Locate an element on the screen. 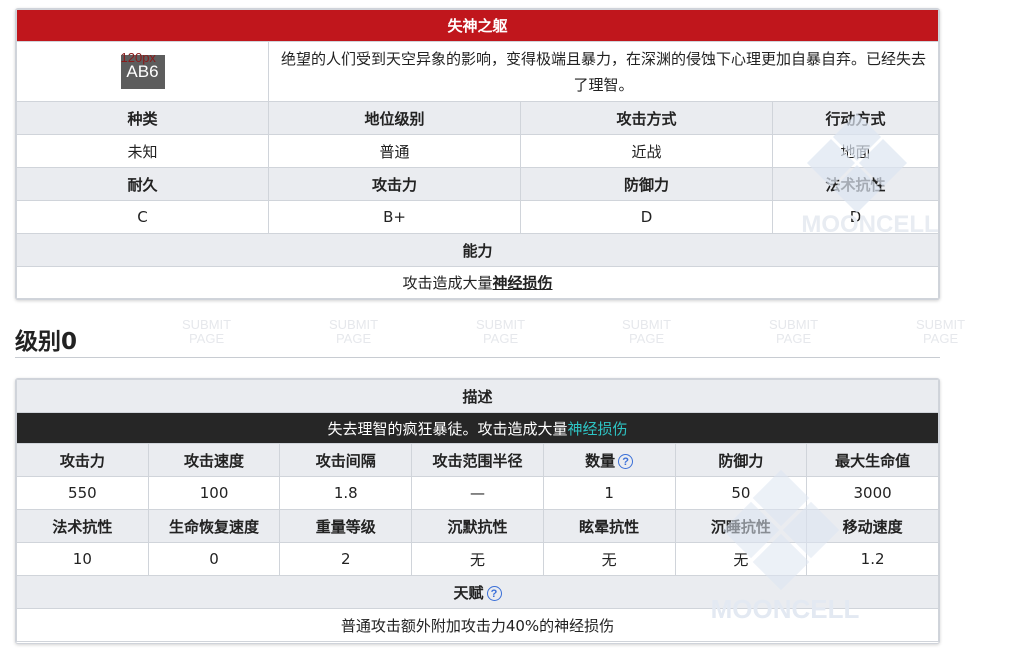 Image resolution: width=1022 pixels, height=651 pixels. ability-header: 能力 is located at coordinates (477, 250).